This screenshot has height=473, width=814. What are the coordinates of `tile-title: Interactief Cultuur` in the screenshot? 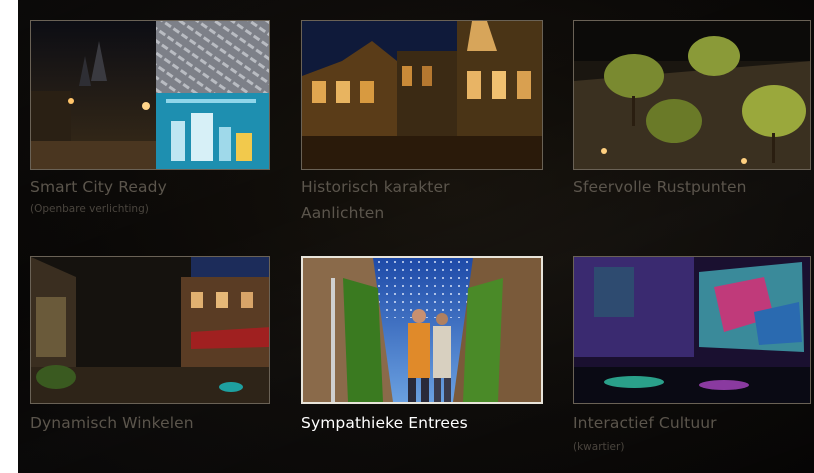 It's located at (645, 423).